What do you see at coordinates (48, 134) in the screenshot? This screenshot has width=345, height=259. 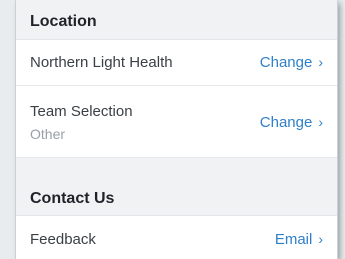 I see `row-sublabel-team: Other` at bounding box center [48, 134].